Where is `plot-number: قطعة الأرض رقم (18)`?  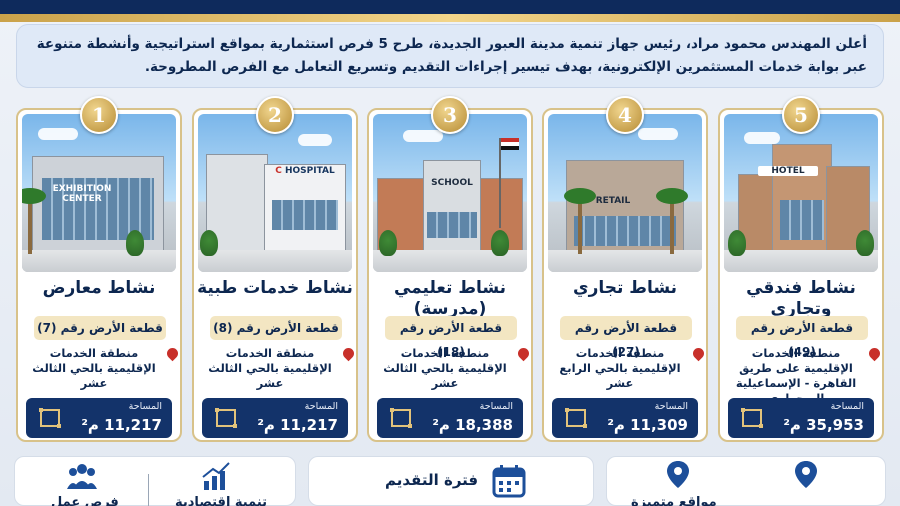 plot-number: قطعة الأرض رقم (18) is located at coordinates (451, 337).